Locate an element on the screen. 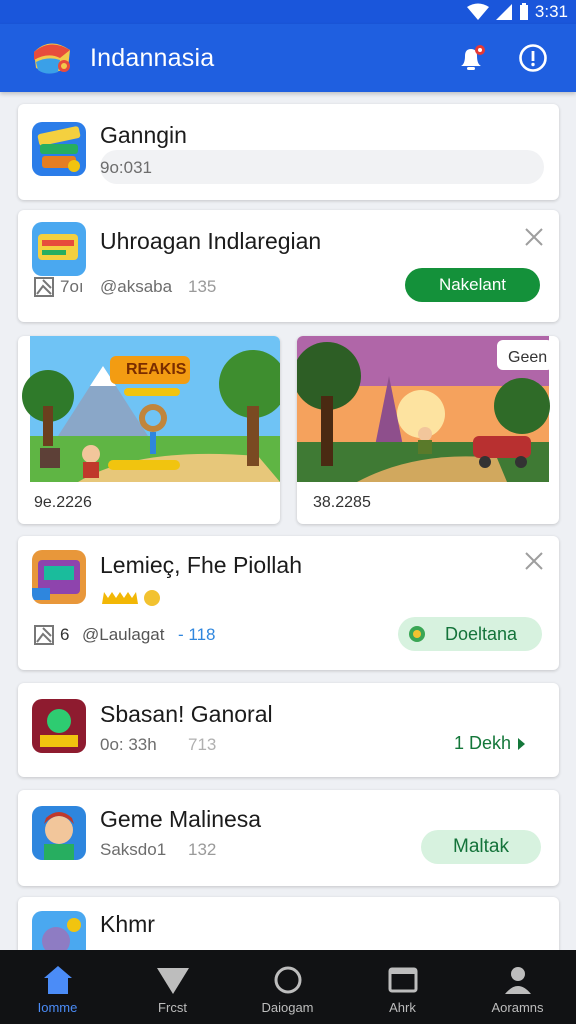 Image resolution: width=576 pixels, height=1024 pixels. game-title: Sbasan! Ganoral is located at coordinates (186, 714).